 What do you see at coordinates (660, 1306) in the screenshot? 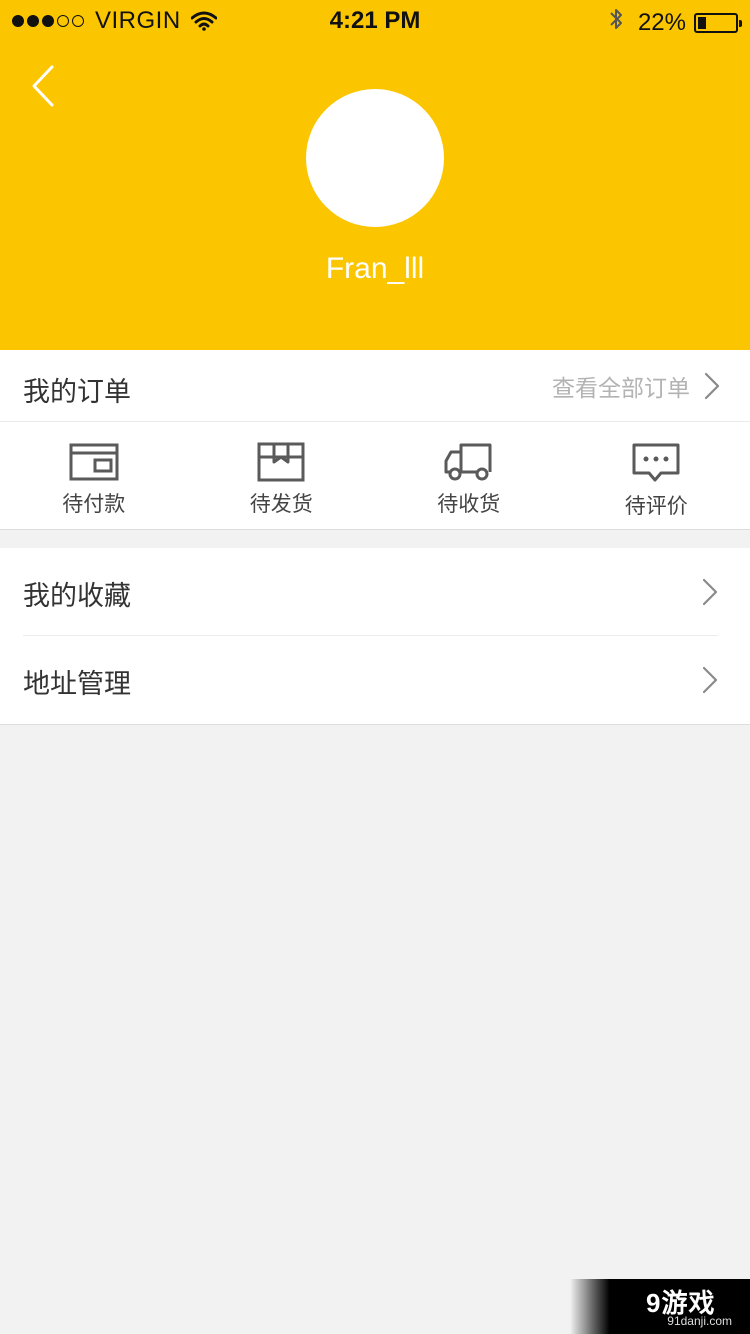
I see `watermark: 9游戏 91danji.com` at bounding box center [660, 1306].